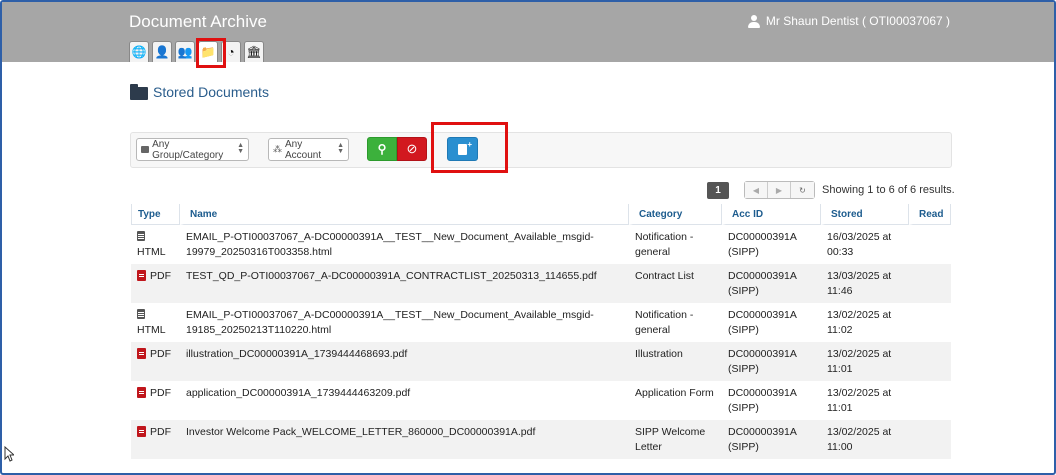 The image size is (1056, 475). What do you see at coordinates (145, 149) in the screenshot?
I see `folder-small-icon` at bounding box center [145, 149].